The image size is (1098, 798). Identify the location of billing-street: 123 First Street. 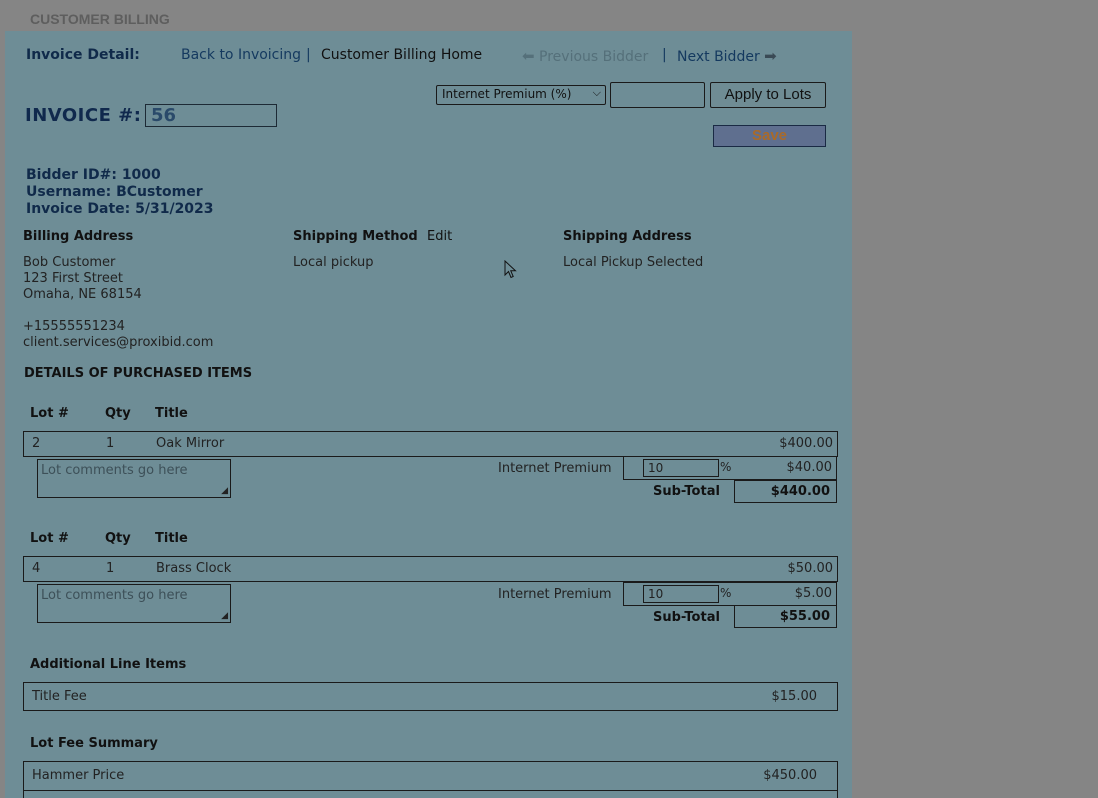
(73, 278).